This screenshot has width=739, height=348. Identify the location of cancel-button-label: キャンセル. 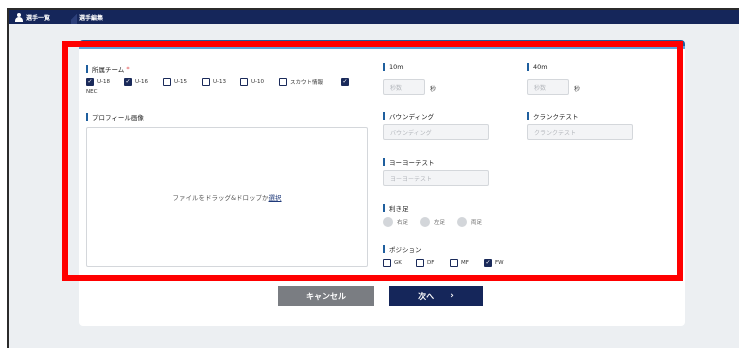
(326, 296).